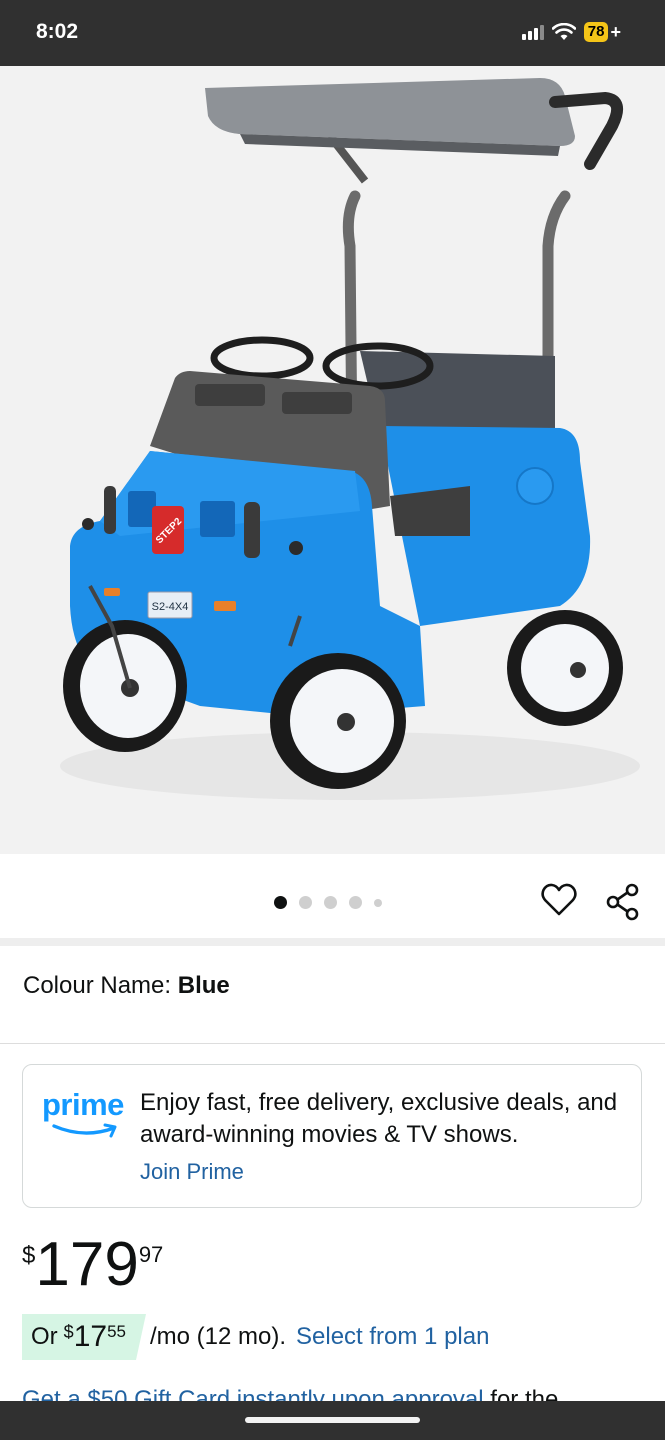  I want to click on status-time: 8:02, so click(57, 31).